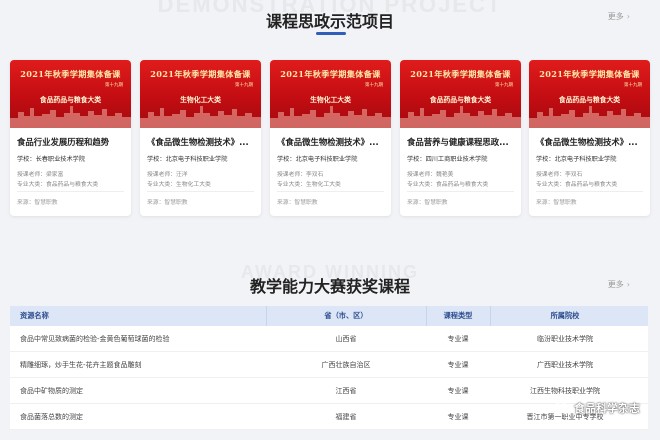  What do you see at coordinates (95, 339) in the screenshot?
I see `cell-resource-name: 食品中常见致病菌的检验-金黄色葡萄球菌的检验` at bounding box center [95, 339].